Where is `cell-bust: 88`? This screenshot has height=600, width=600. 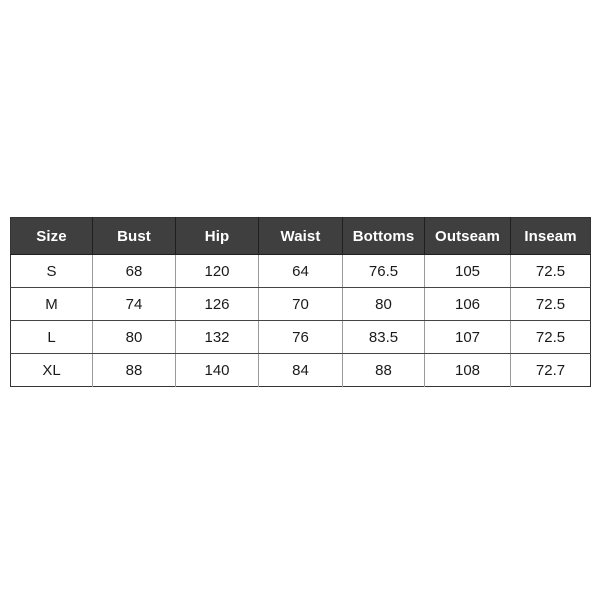
cell-bust: 88 is located at coordinates (134, 370).